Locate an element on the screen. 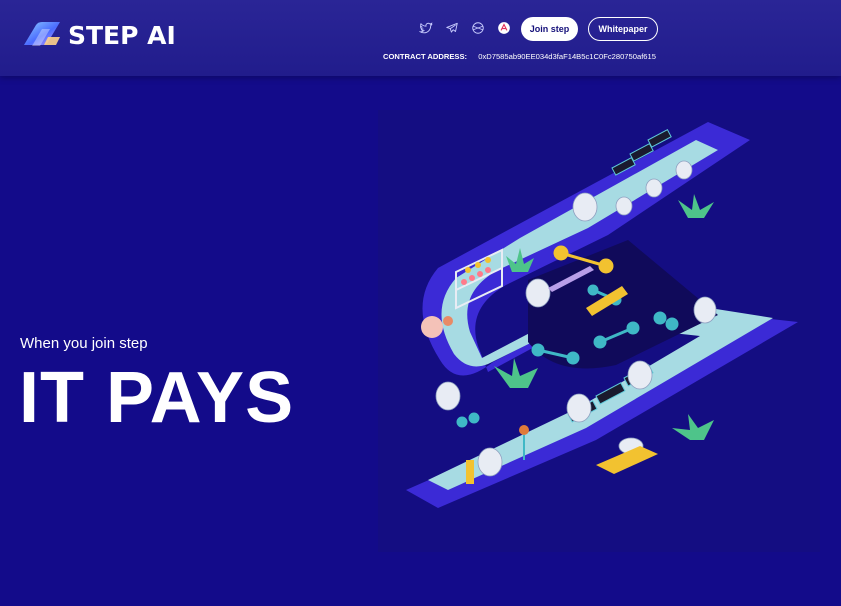  punch-bag is located at coordinates (524, 430).